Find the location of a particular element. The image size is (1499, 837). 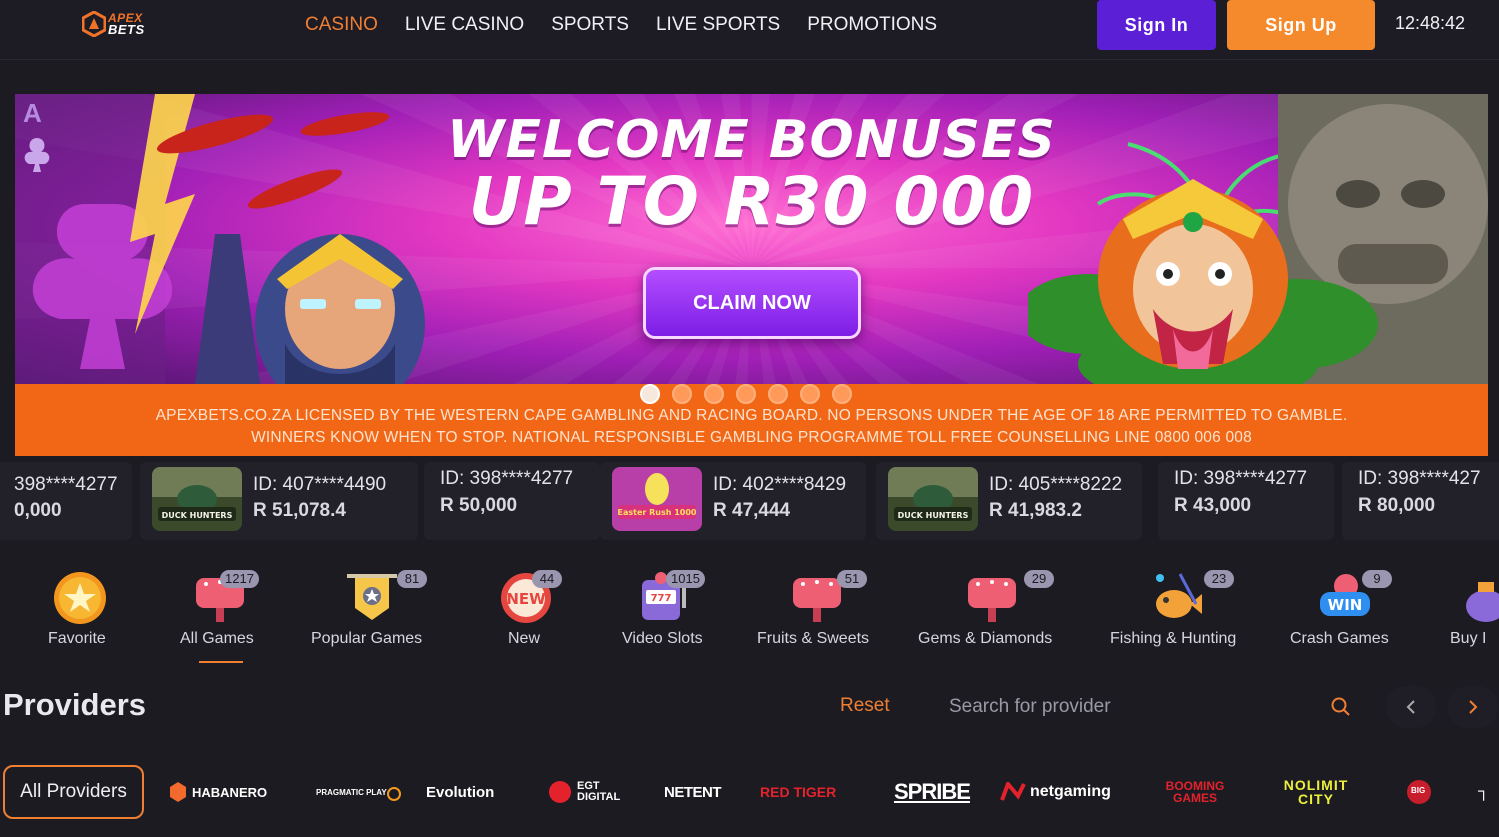

winner-amount: R 47,444 is located at coordinates (752, 510).